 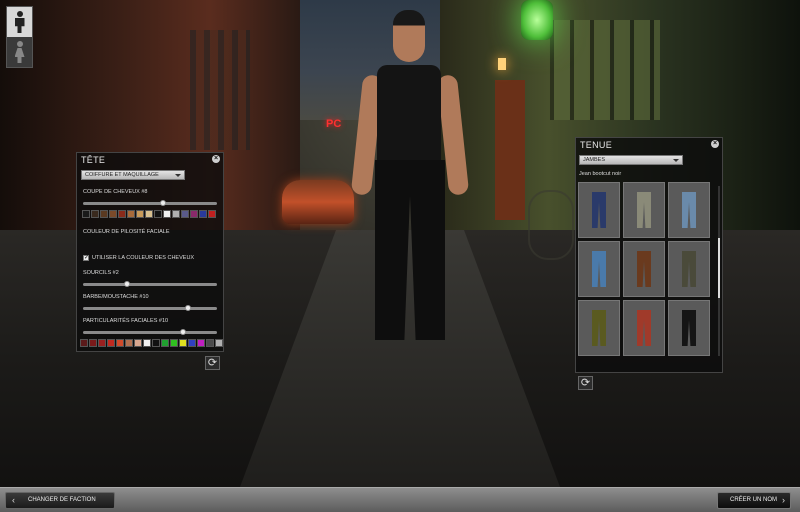 I want to click on male-button, so click(x=19, y=22).